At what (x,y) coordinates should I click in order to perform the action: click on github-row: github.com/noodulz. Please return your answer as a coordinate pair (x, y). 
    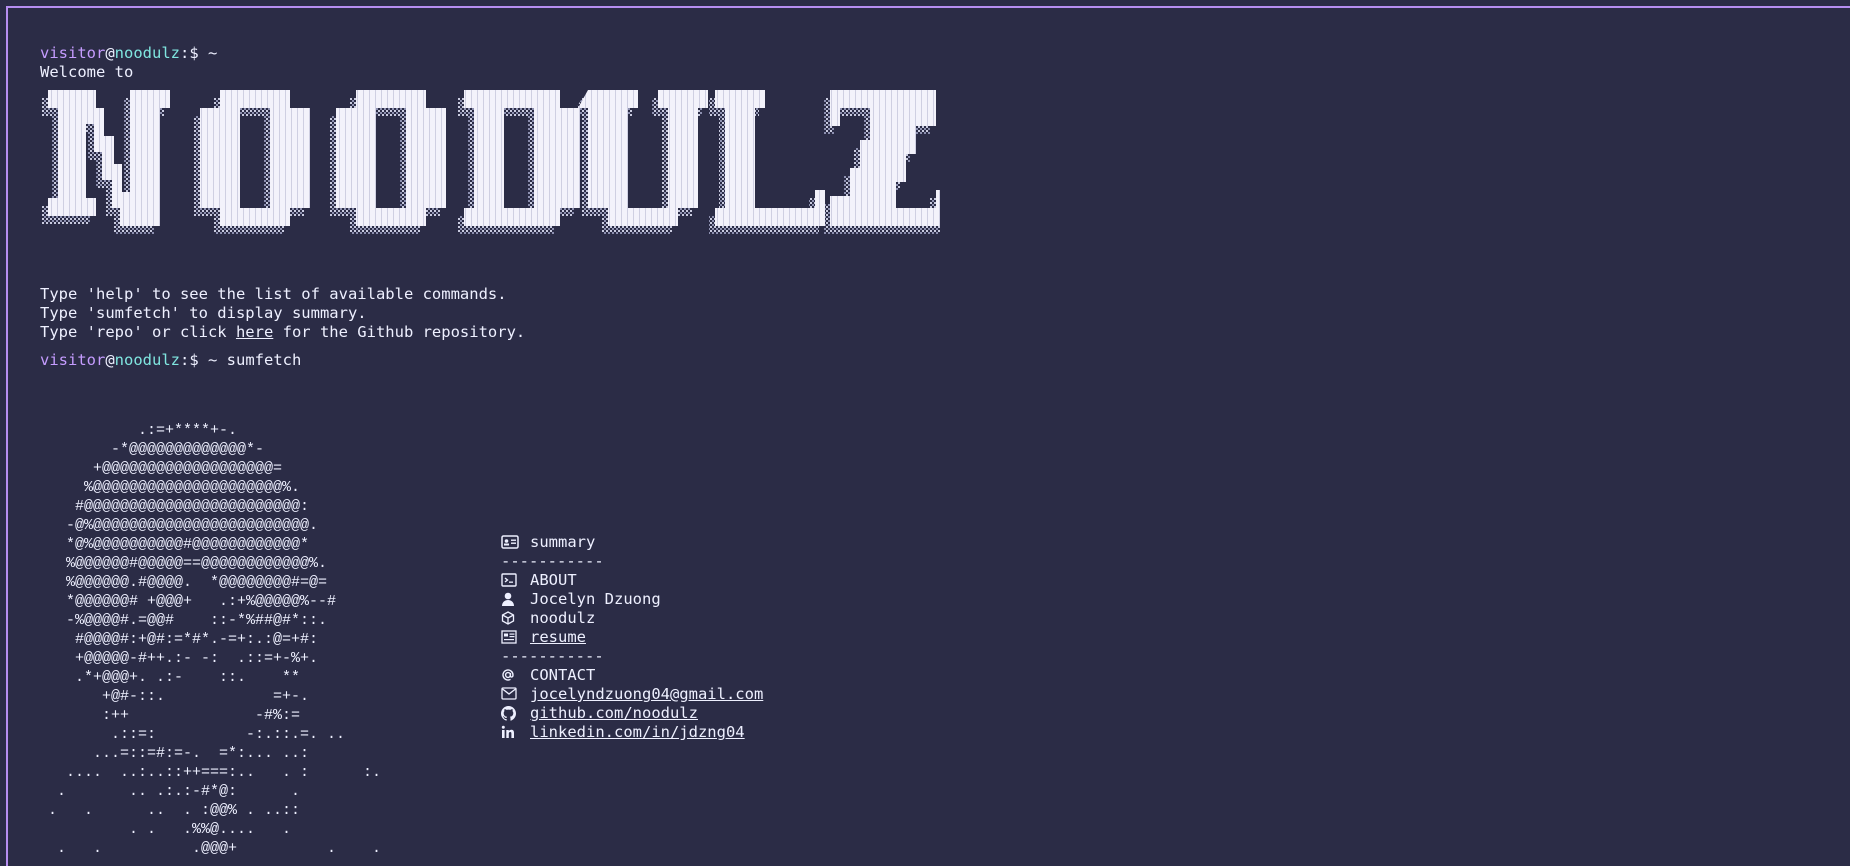
    Looking at the image, I should click on (632, 713).